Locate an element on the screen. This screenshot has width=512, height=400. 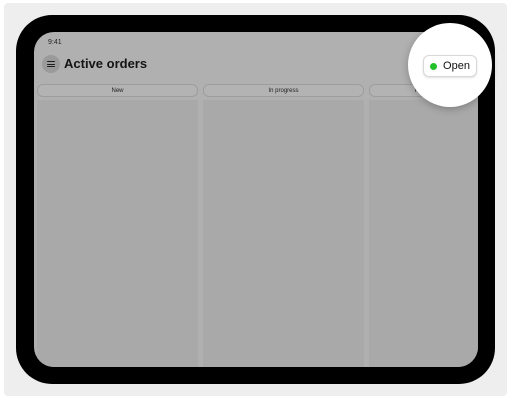
store-status-label: Open is located at coordinates (456, 66).